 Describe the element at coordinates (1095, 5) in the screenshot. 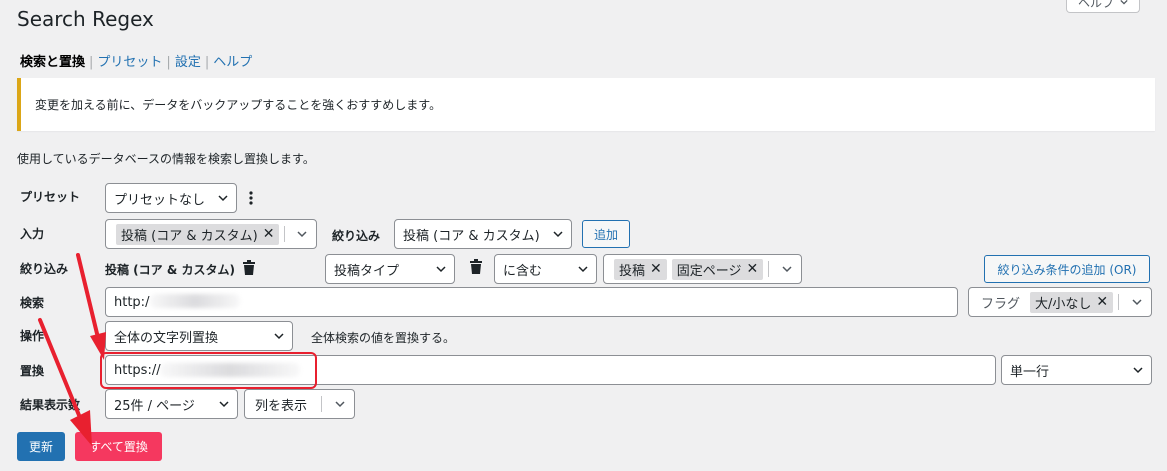

I see `help-tab-label: ヘルプ` at that location.